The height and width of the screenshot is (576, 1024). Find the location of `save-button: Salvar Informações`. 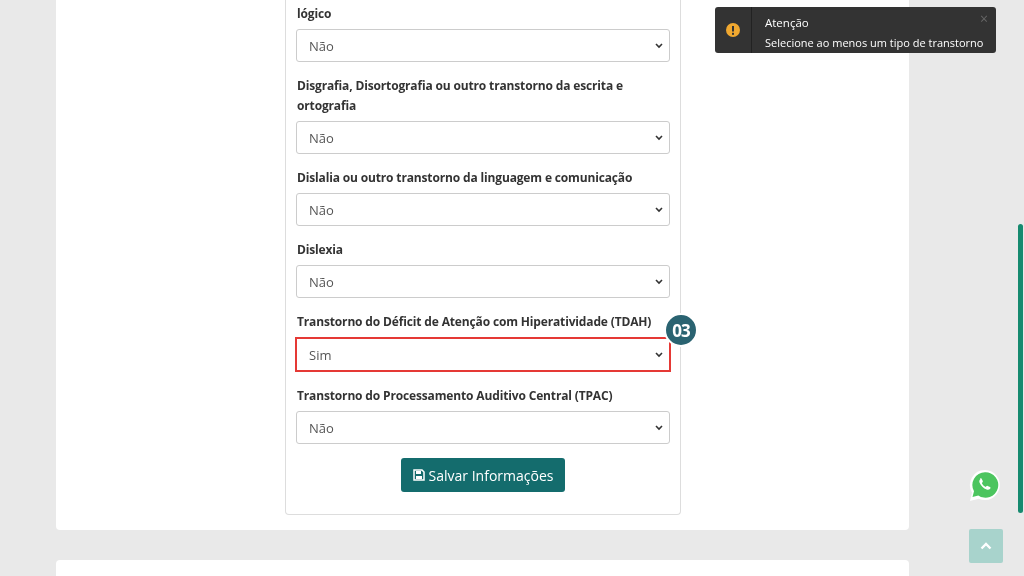

save-button: Salvar Informações is located at coordinates (483, 475).